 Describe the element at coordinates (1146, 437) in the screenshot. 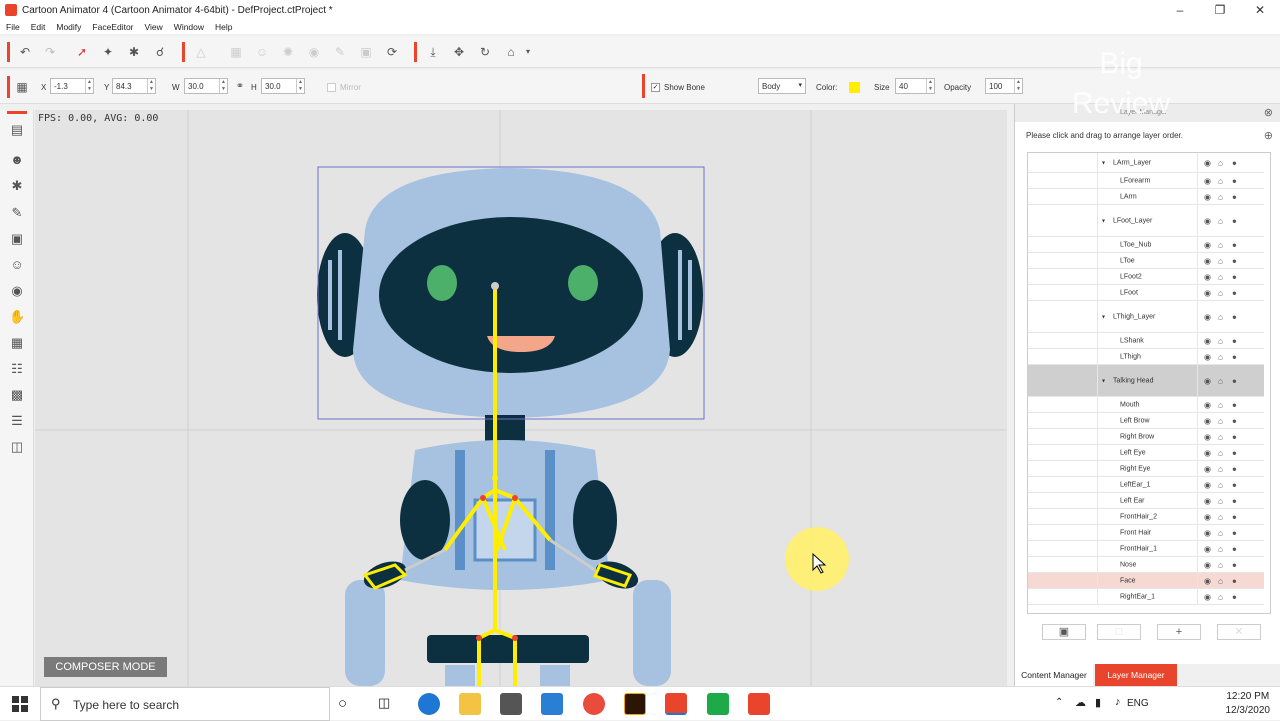

I see `layer-row: Right Brow ◉ ⌂ ●` at that location.